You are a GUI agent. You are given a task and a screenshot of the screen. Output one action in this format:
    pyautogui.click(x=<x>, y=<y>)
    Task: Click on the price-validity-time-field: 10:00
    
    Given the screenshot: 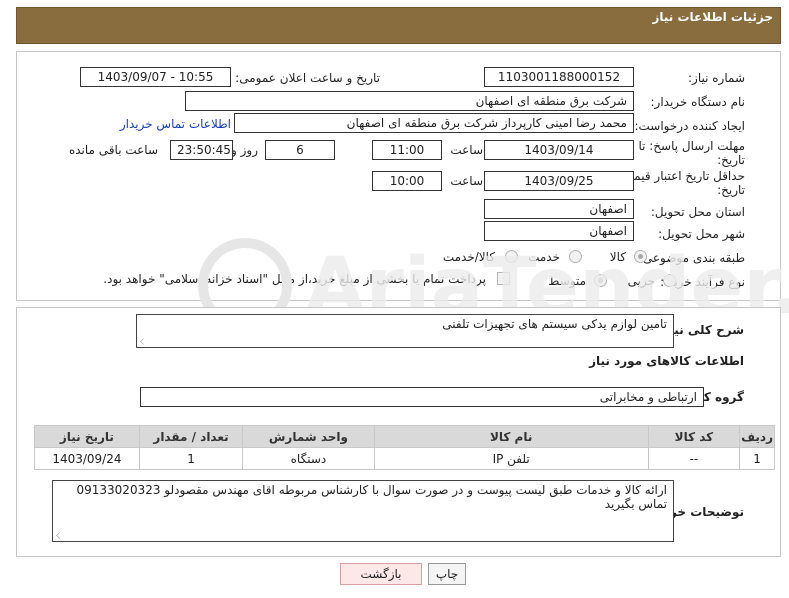 What is the action you would take?
    pyautogui.click(x=407, y=181)
    